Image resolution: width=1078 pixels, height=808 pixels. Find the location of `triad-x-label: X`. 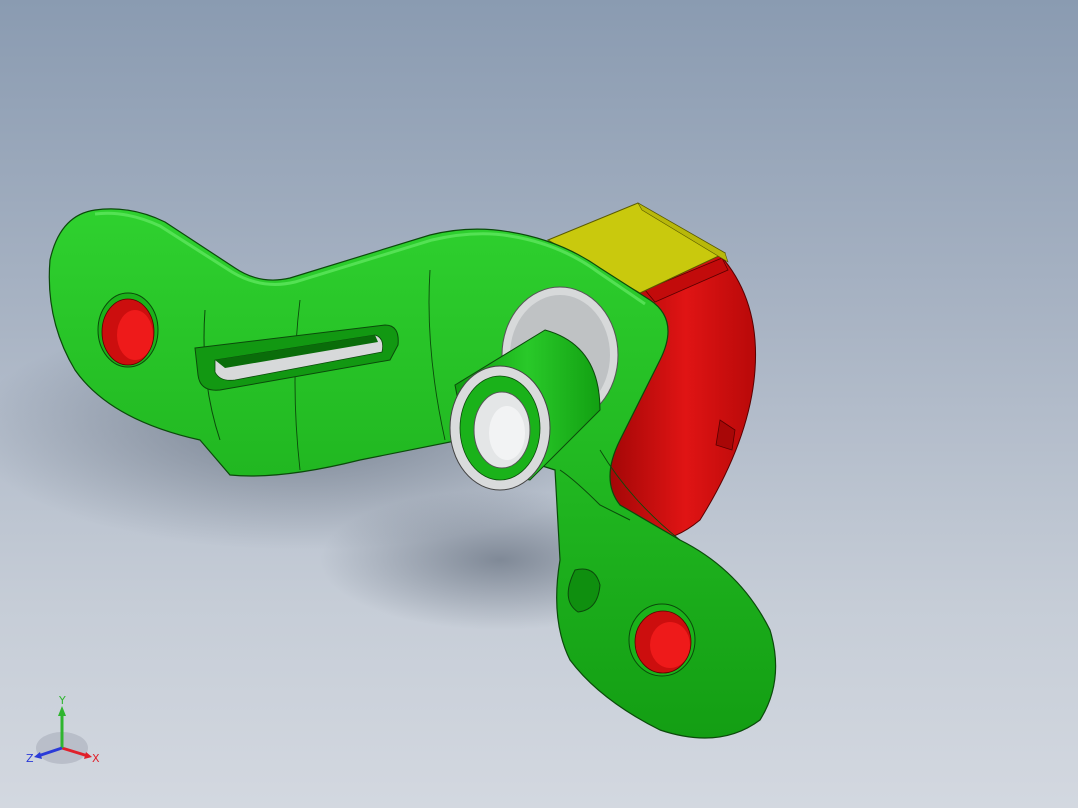

triad-x-label: X is located at coordinates (96, 758).